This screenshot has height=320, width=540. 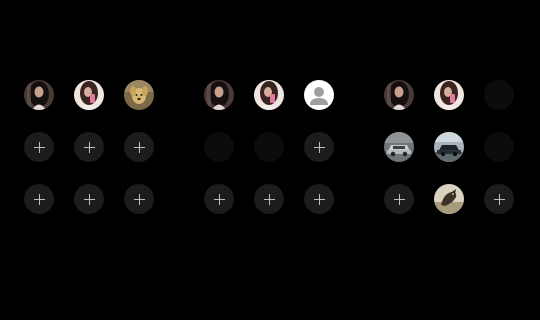 I want to click on add-avatar-slot-r2c1, so click(x=39, y=147).